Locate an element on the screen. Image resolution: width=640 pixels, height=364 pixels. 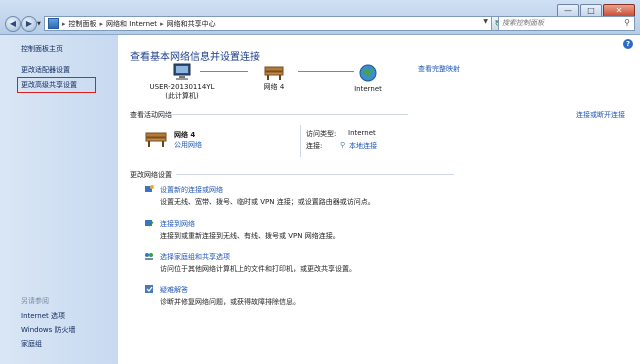
network-name: 网络 4 is located at coordinates (274, 87).